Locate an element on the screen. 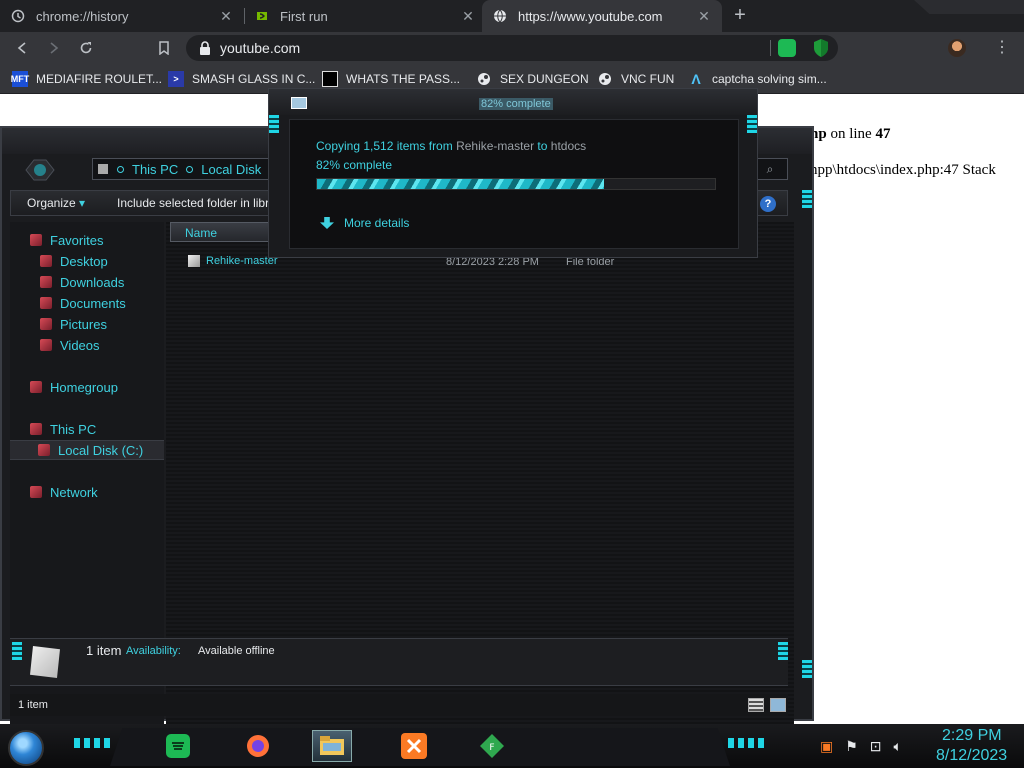 The height and width of the screenshot is (768, 1024). globe-icon is located at coordinates (500, 16).